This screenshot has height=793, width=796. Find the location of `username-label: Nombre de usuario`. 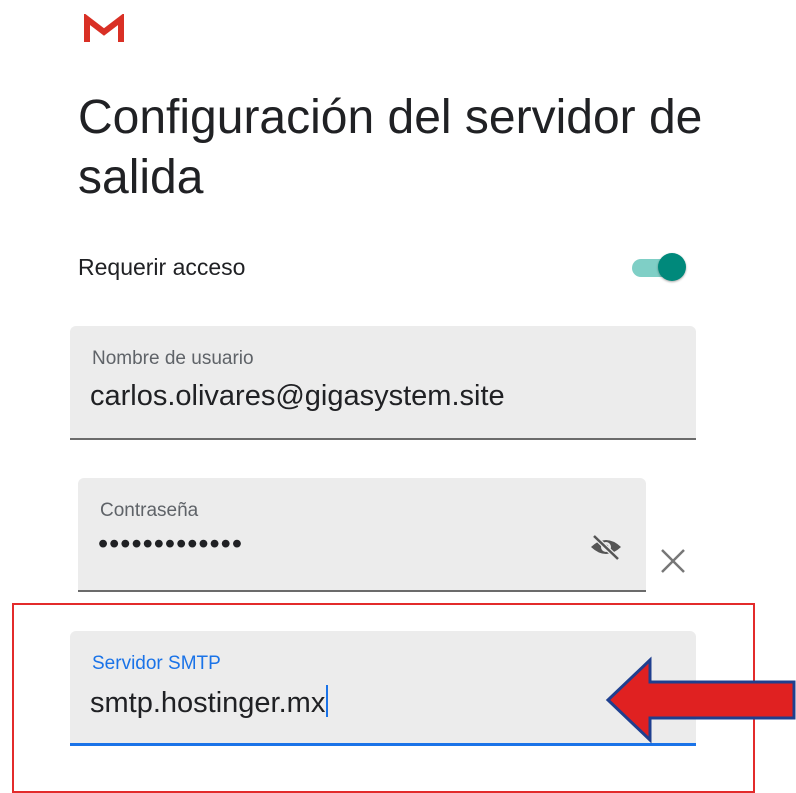

username-label: Nombre de usuario is located at coordinates (173, 358).